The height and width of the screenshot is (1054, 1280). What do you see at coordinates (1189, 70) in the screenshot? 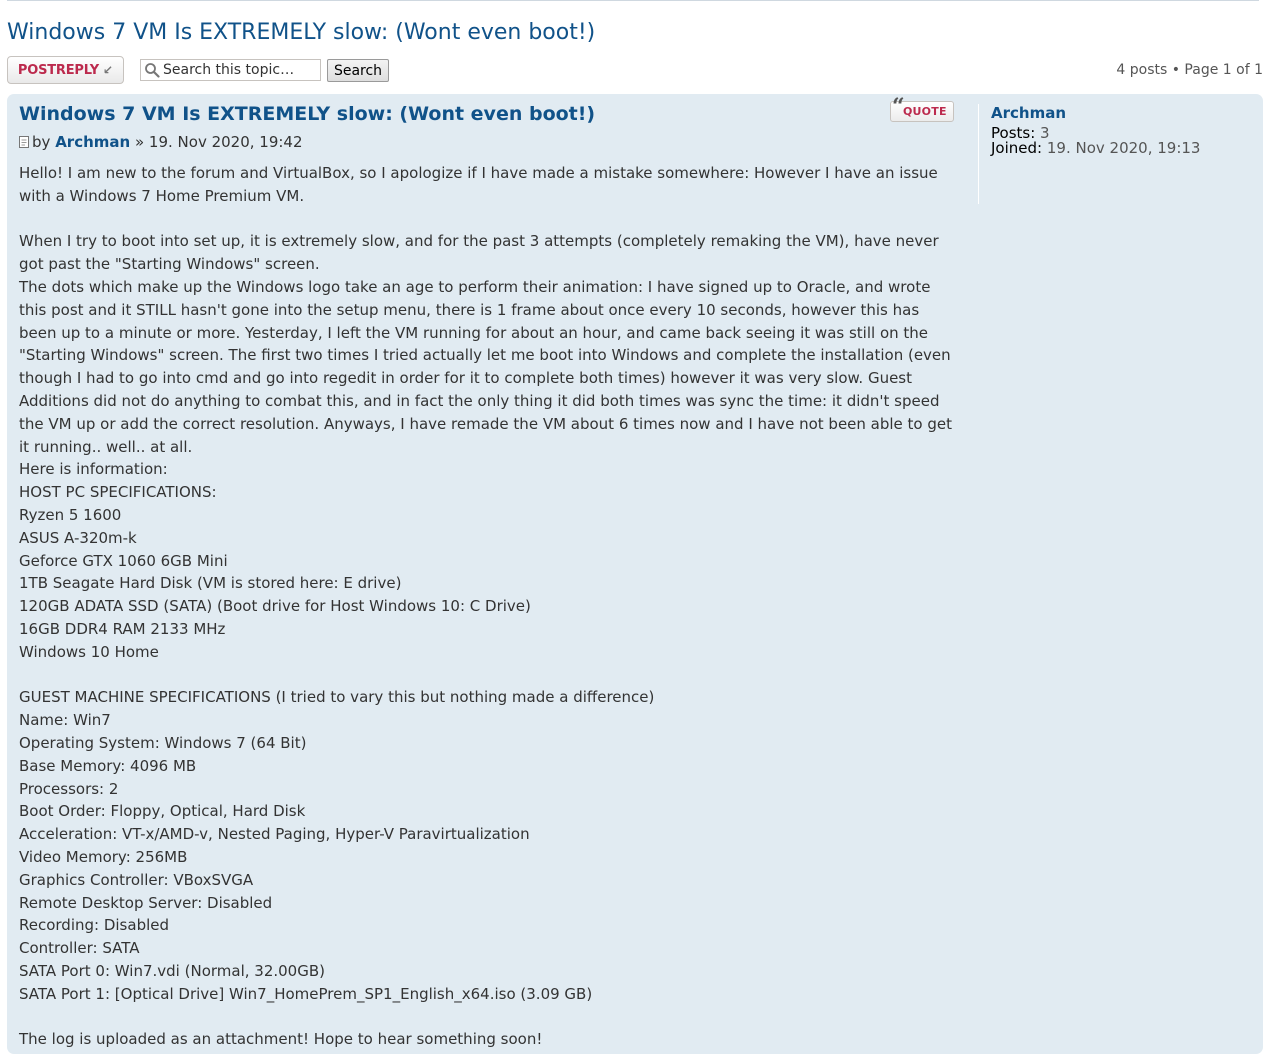
I see `pagination-info: 4 posts • Page 1 of 1` at bounding box center [1189, 70].